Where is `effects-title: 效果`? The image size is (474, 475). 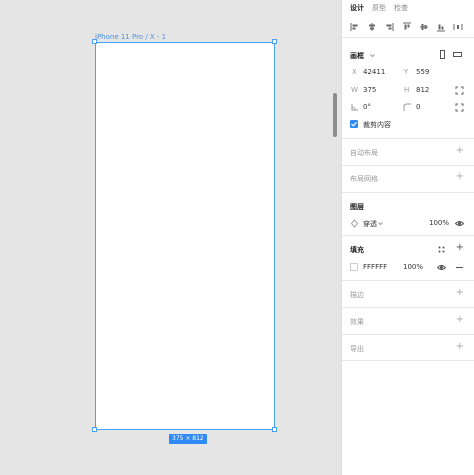
effects-title: 效果 is located at coordinates (357, 322).